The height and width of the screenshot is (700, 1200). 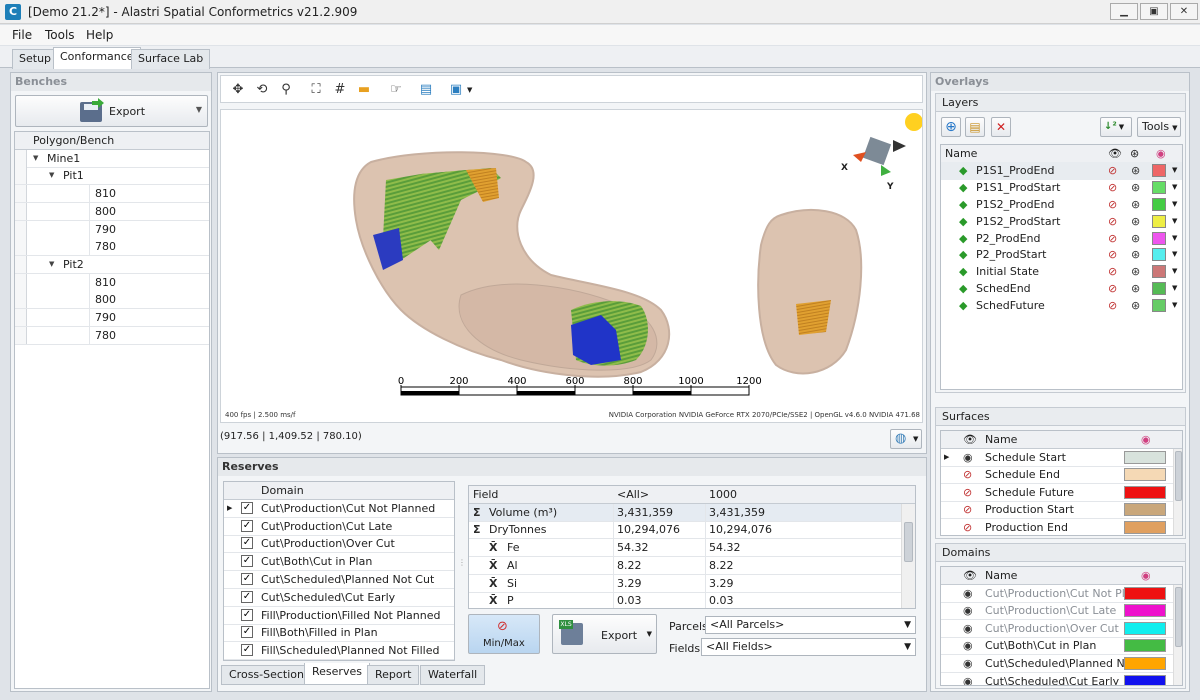 I want to click on layer-row: ◆ P2_ProdStart ⊘ ⊛ ▼, so click(x=1061, y=255).